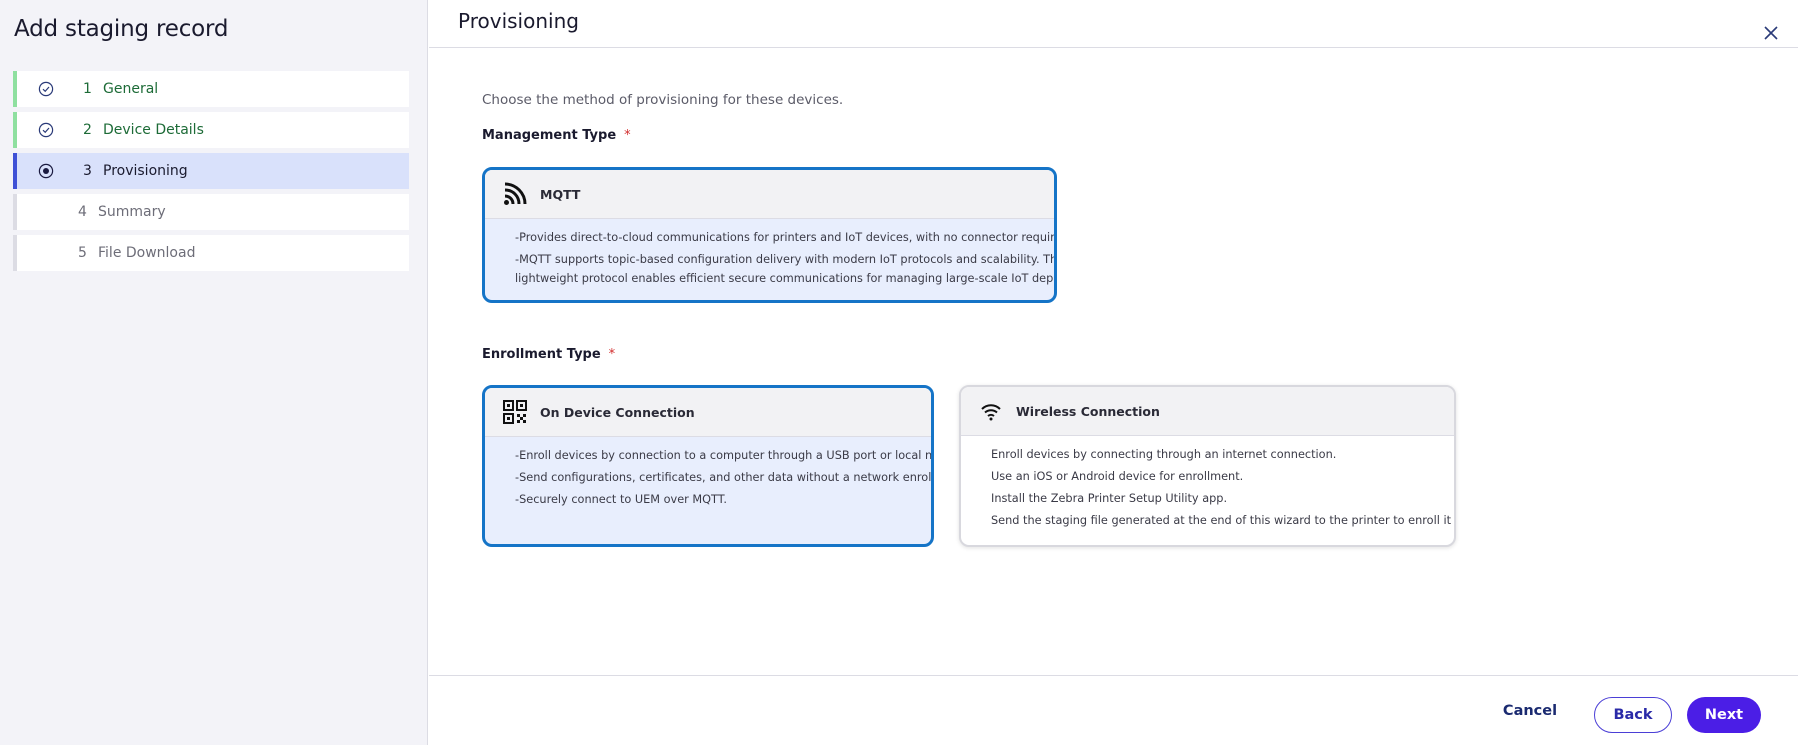  What do you see at coordinates (87, 171) in the screenshot?
I see `step-number: 3` at bounding box center [87, 171].